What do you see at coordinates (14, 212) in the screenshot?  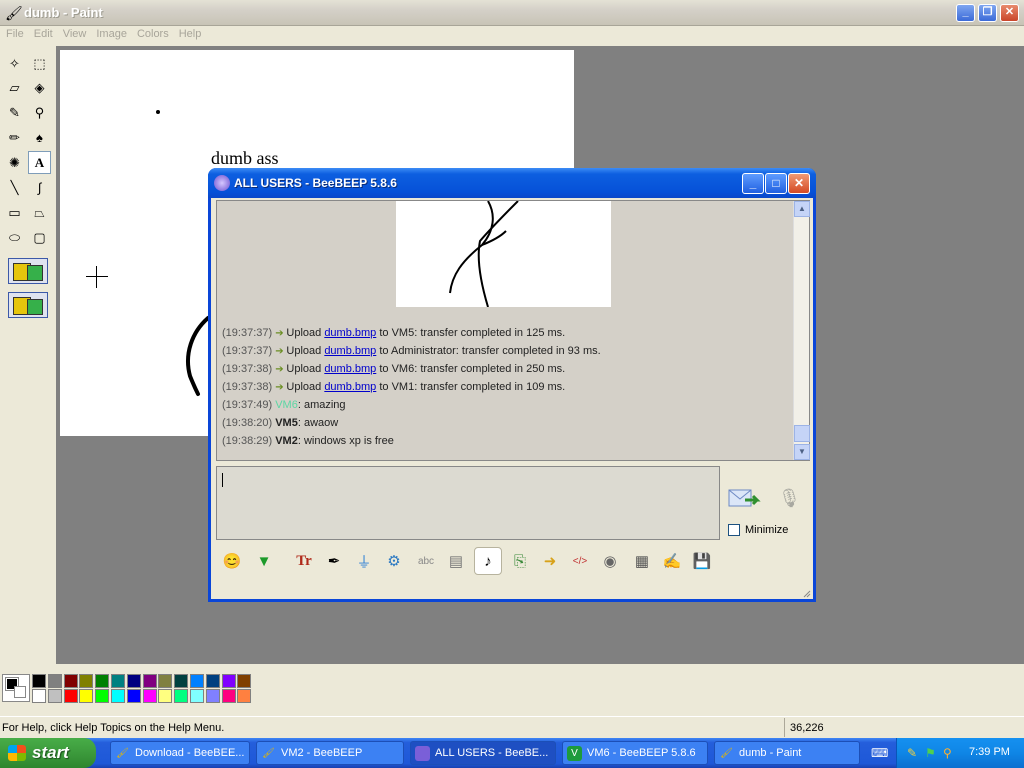 I see `rectangle-tool-icon: ▭` at bounding box center [14, 212].